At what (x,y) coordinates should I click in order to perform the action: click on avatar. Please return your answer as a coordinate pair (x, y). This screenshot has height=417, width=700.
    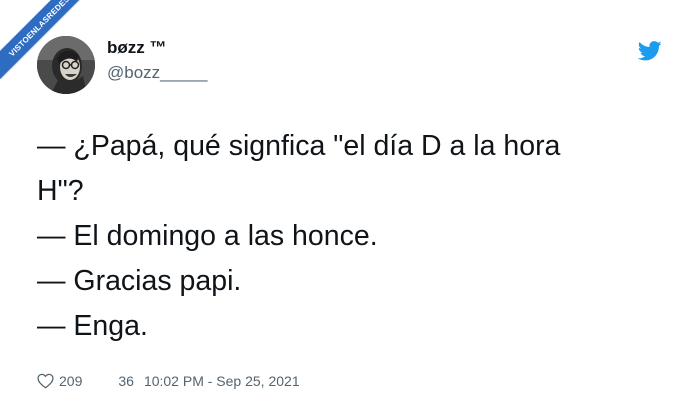
    Looking at the image, I should click on (66, 65).